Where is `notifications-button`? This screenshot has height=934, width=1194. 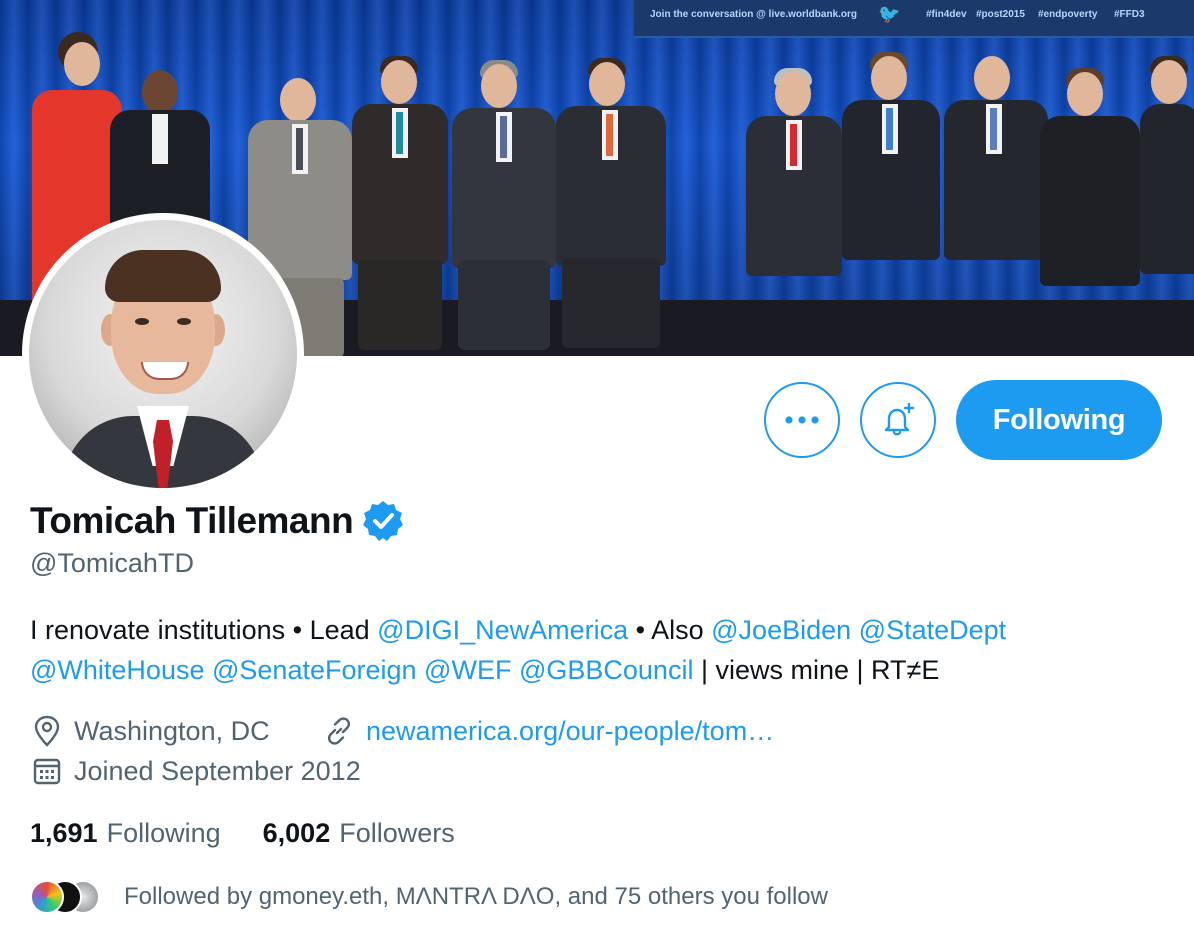 notifications-button is located at coordinates (898, 420).